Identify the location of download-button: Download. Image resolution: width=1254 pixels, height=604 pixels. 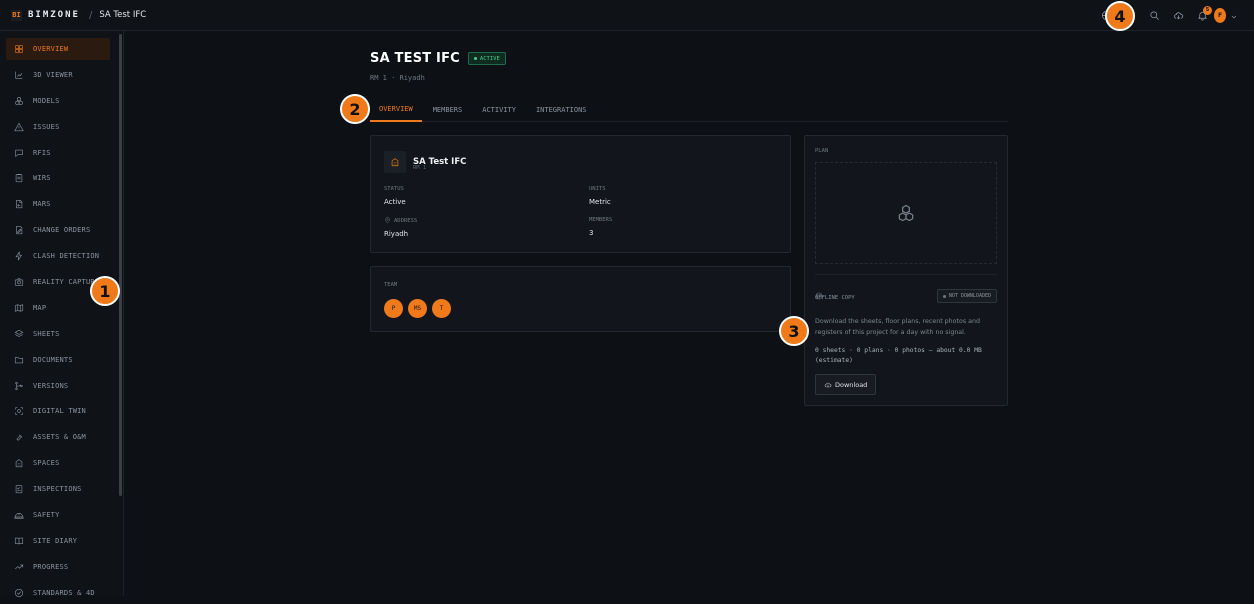
(846, 384).